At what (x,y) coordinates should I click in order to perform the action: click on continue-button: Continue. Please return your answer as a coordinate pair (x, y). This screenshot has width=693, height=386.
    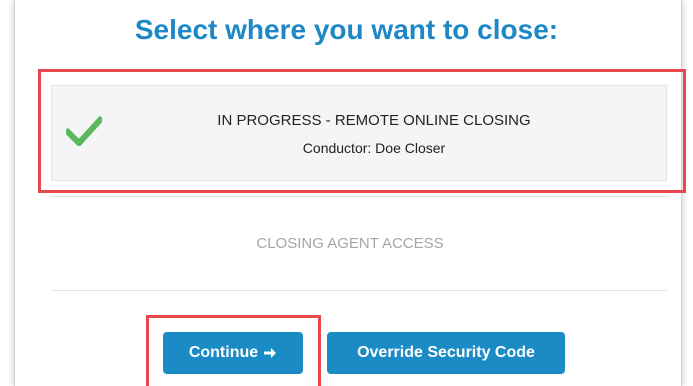
    Looking at the image, I should click on (233, 353).